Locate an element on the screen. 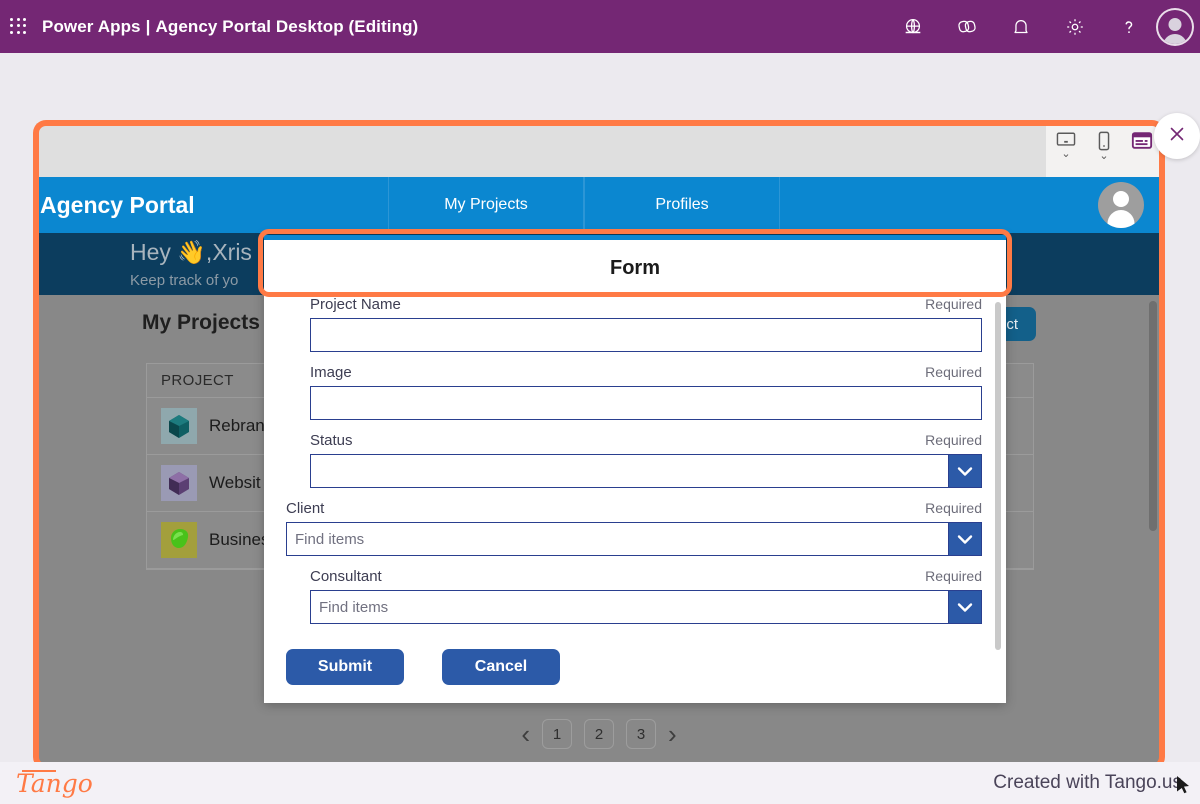 This screenshot has height=804, width=1200. tab-profiles: Profiles is located at coordinates (682, 205).